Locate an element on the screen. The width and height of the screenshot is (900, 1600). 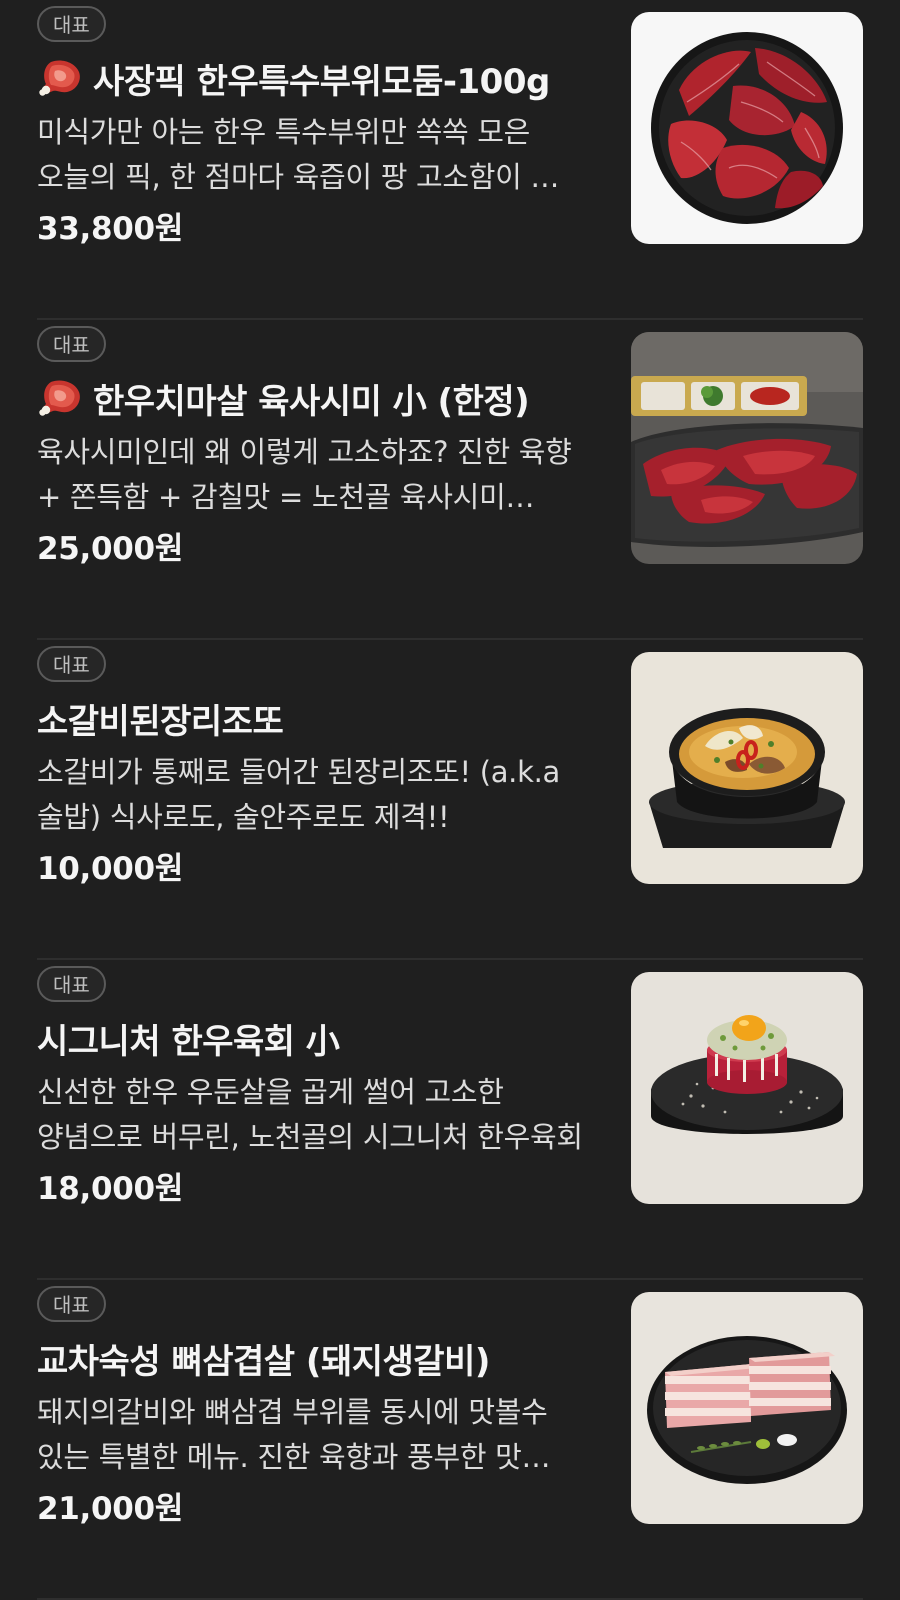
menu-item-title: 한우치마살 육사시미 小 (한정) is located at coordinates (311, 401).